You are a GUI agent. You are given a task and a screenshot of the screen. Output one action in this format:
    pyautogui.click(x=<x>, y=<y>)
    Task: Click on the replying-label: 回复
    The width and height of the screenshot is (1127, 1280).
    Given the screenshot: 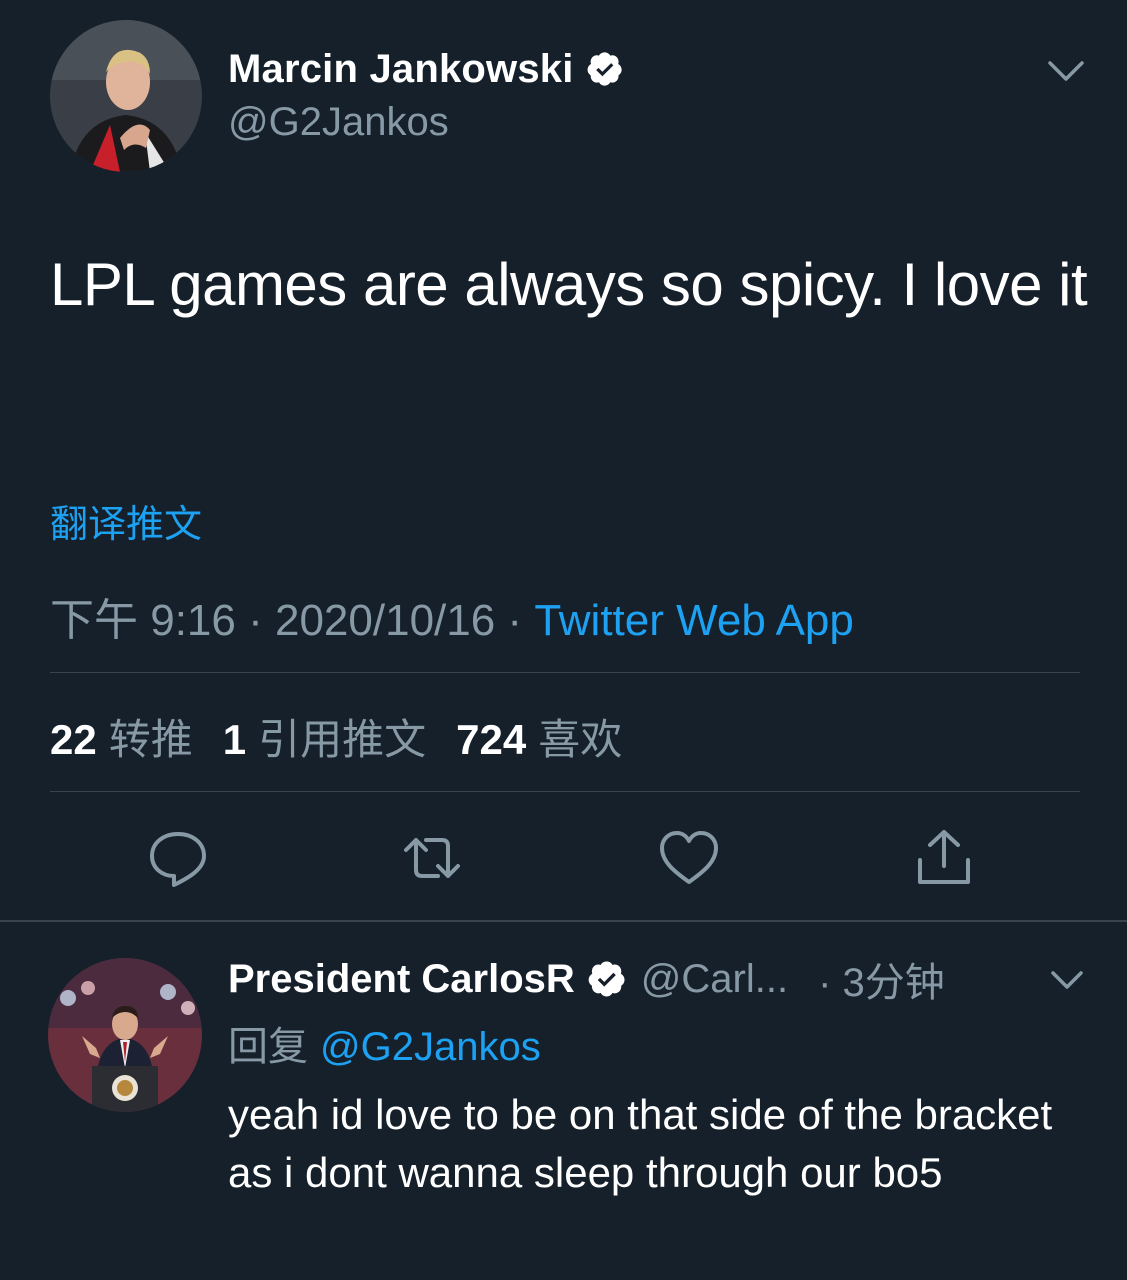 What is the action you would take?
    pyautogui.click(x=268, y=1047)
    